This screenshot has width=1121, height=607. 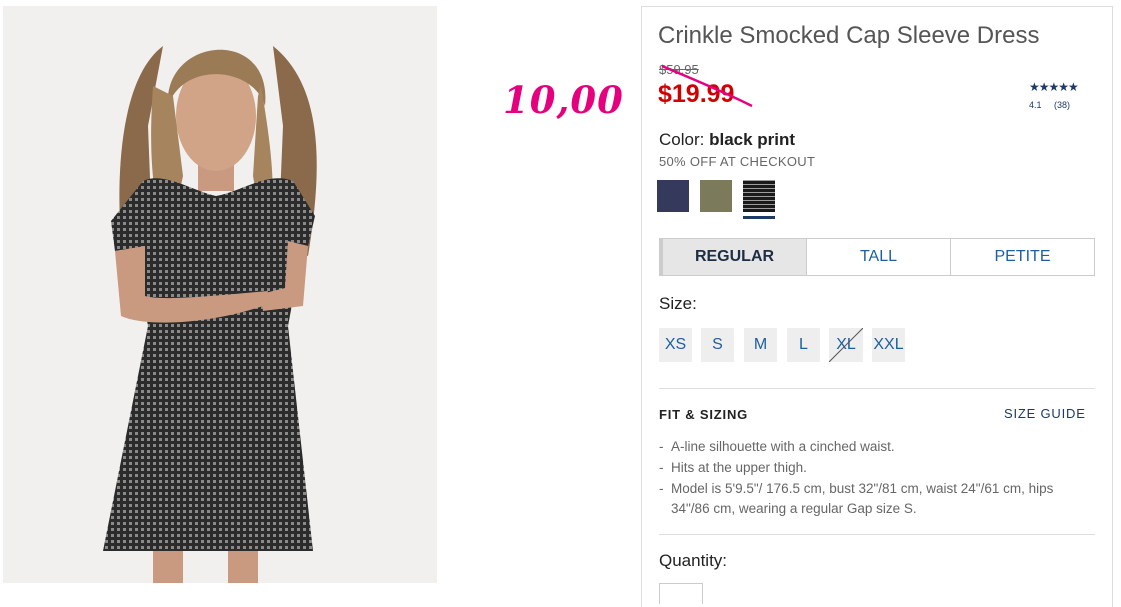 What do you see at coordinates (1045, 413) in the screenshot?
I see `size-guide-link: SIZE GUIDE` at bounding box center [1045, 413].